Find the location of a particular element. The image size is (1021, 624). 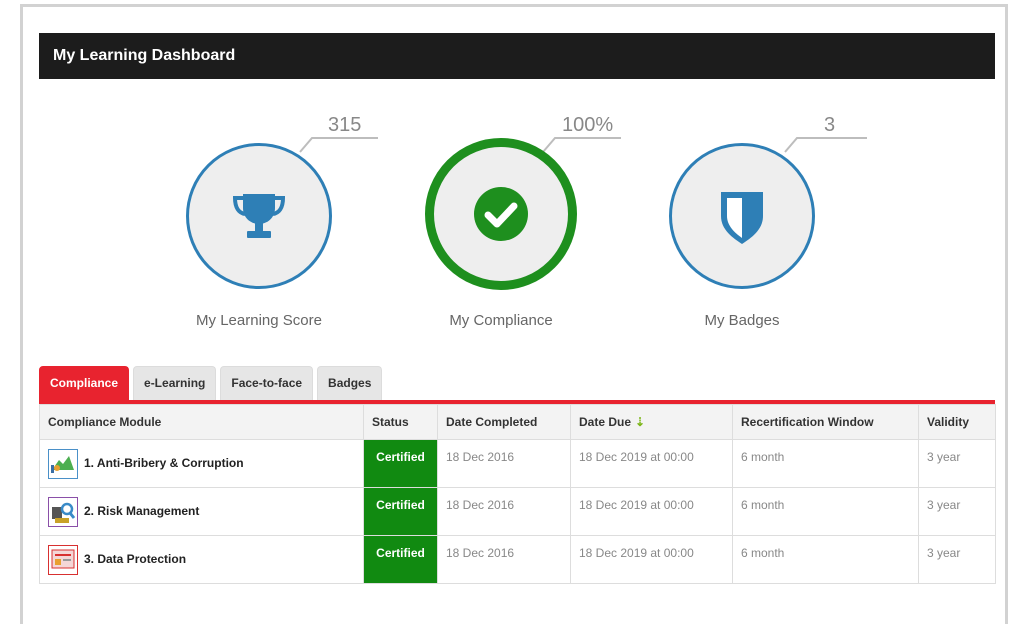

trophy-icon is located at coordinates (259, 216).